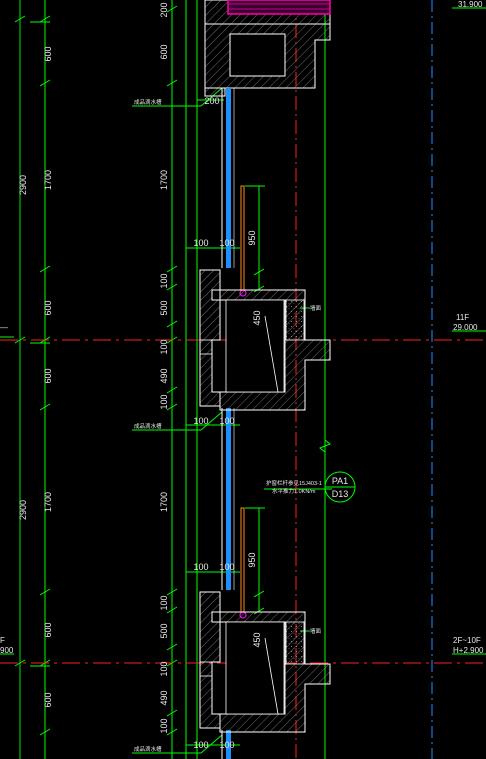  I want to click on left-fragment-lower: F, so click(2, 640).